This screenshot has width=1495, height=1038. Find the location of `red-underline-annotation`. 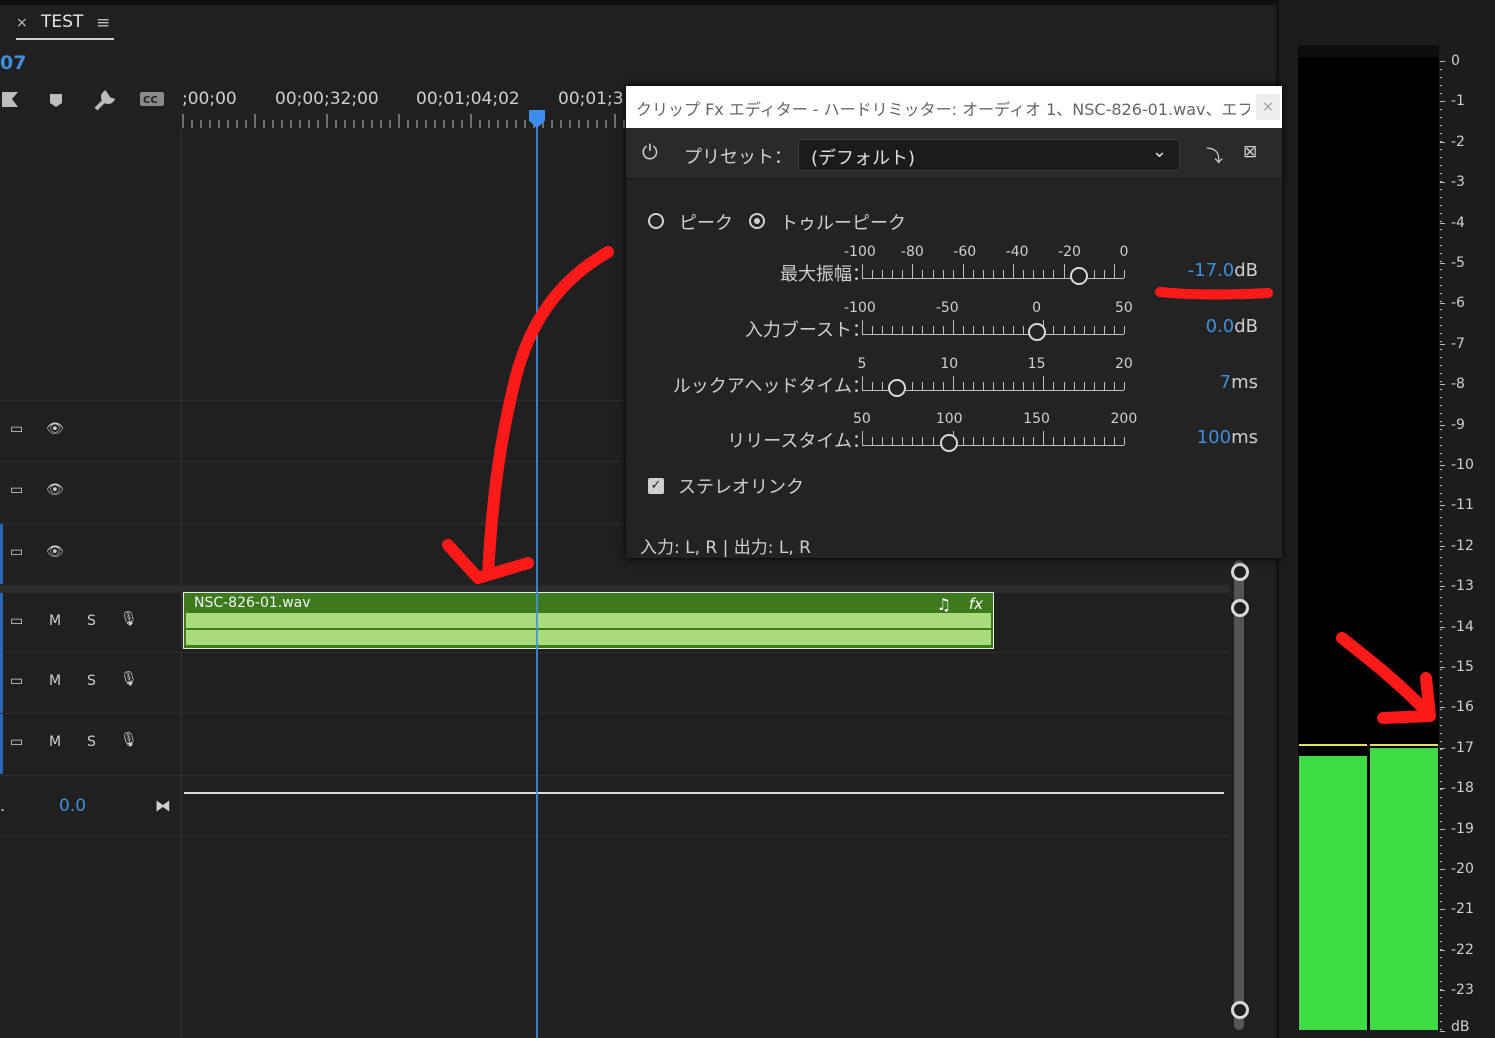

red-underline-annotation is located at coordinates (1214, 293).